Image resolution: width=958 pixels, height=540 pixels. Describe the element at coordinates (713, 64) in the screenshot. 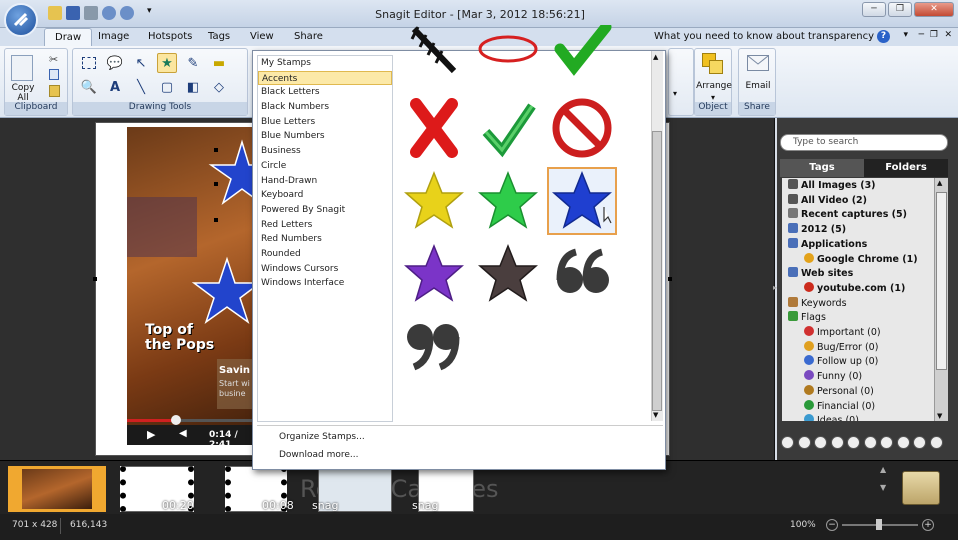

I see `arrange-icon` at that location.